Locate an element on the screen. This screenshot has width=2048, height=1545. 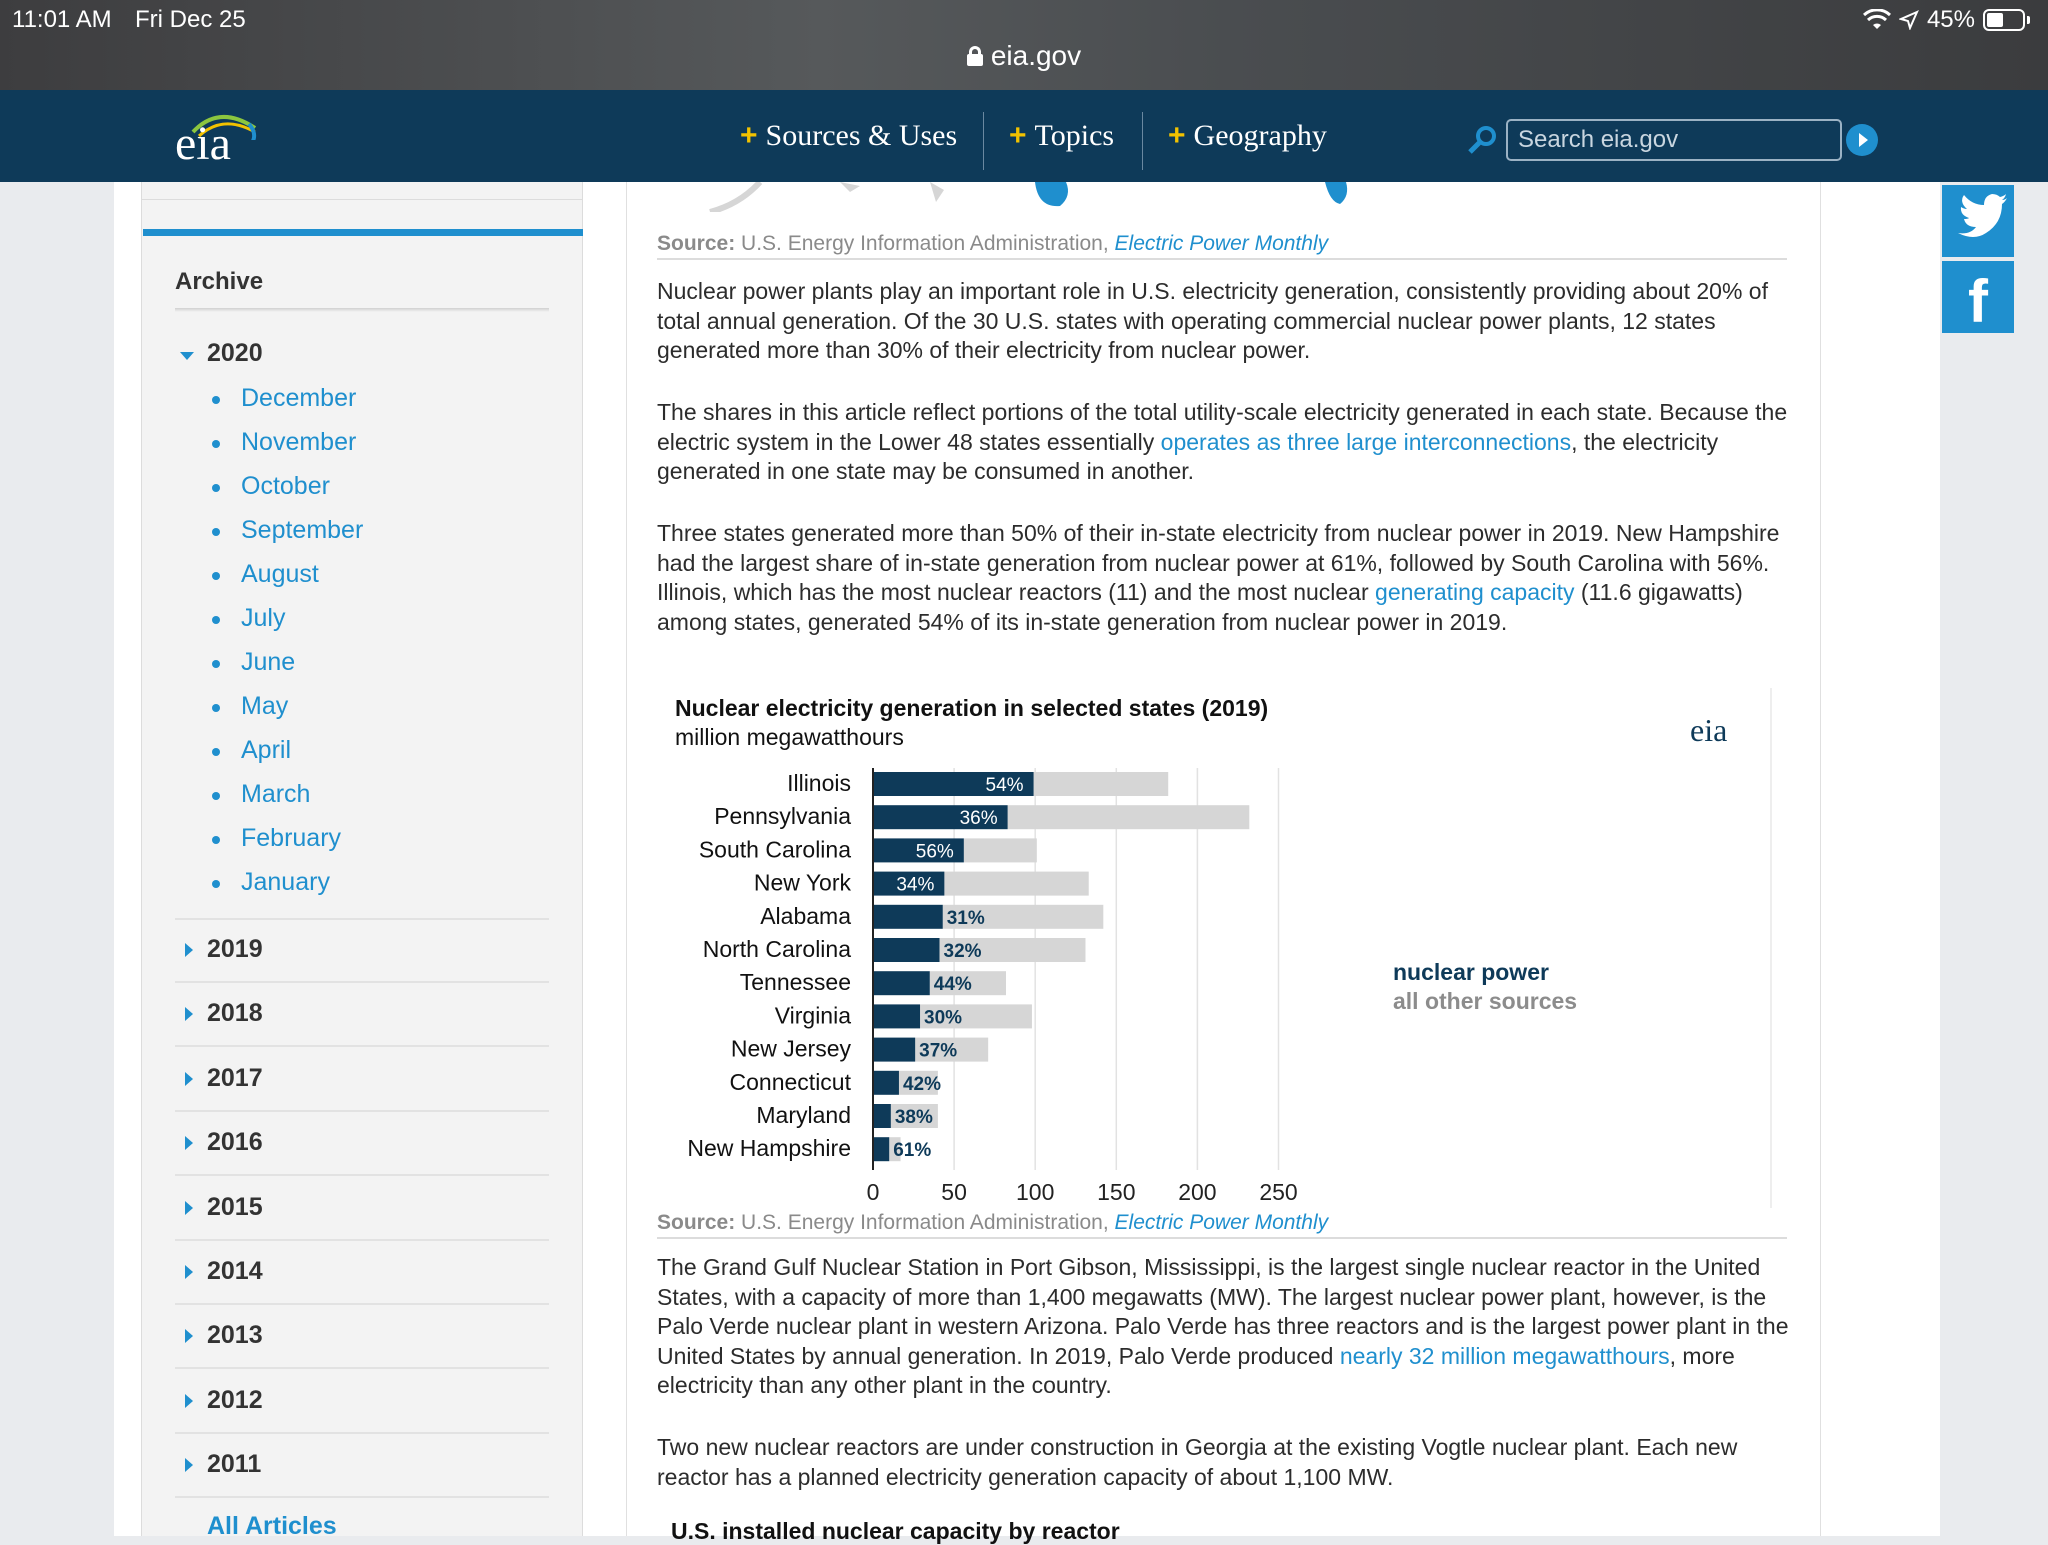
category-label: South Carolina is located at coordinates (775, 849).